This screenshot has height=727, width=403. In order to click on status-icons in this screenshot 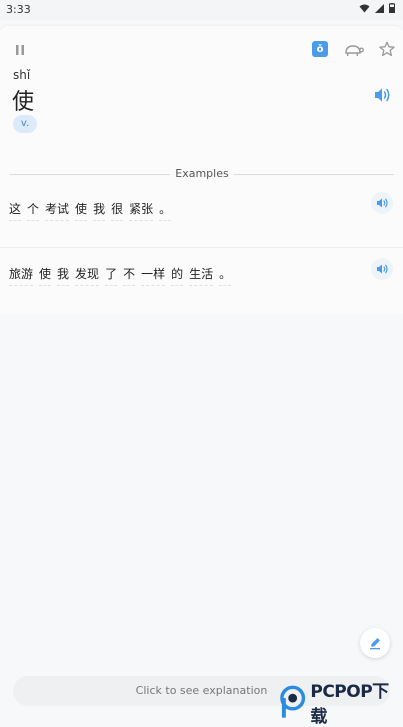, I will do `click(377, 8)`.